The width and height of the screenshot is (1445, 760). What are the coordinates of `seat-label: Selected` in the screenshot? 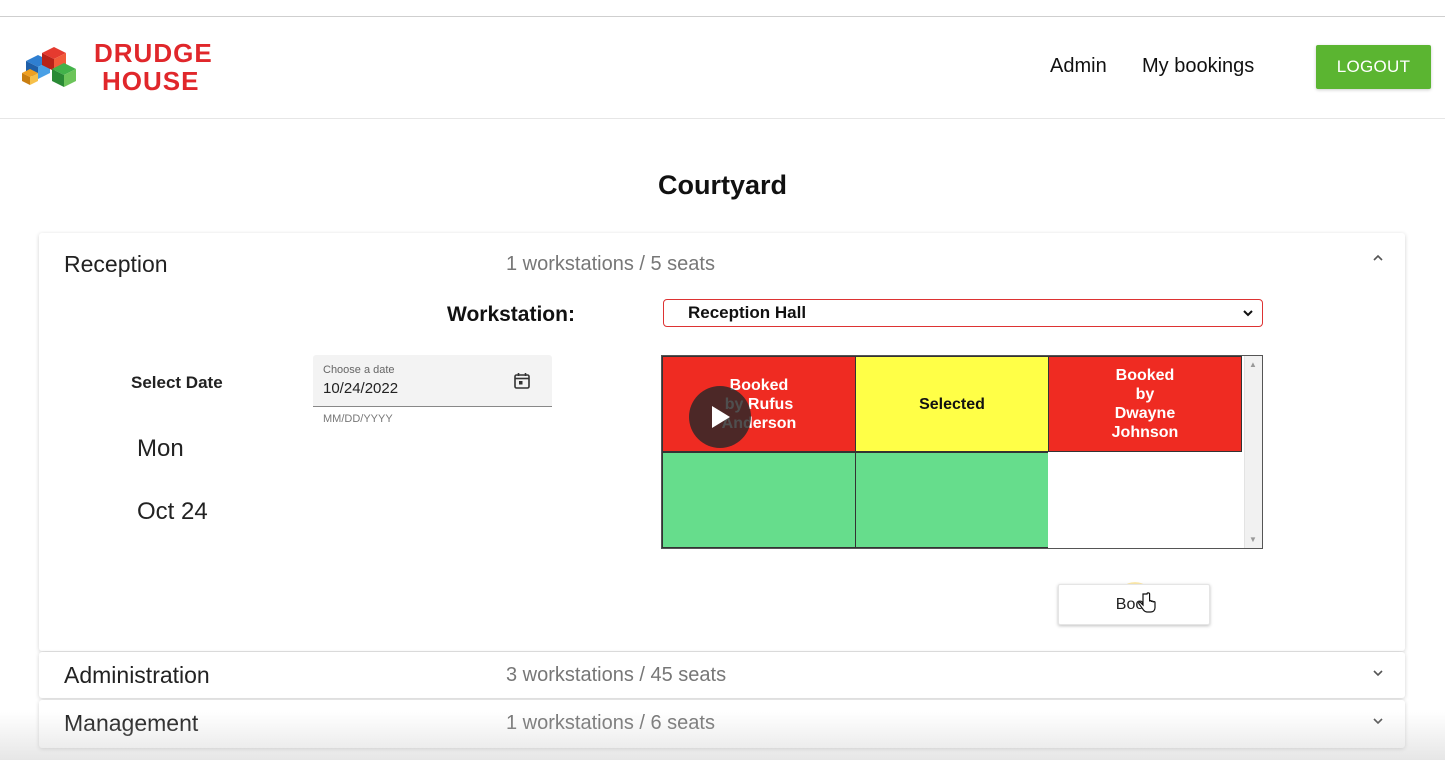 It's located at (952, 404).